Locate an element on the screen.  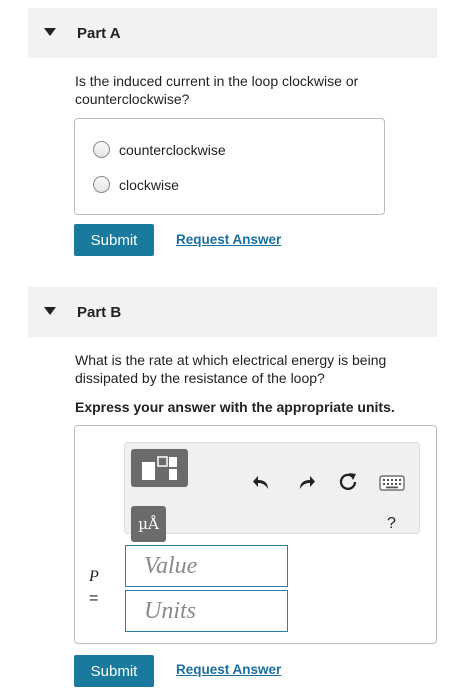
part-b-title: Part B is located at coordinates (99, 312).